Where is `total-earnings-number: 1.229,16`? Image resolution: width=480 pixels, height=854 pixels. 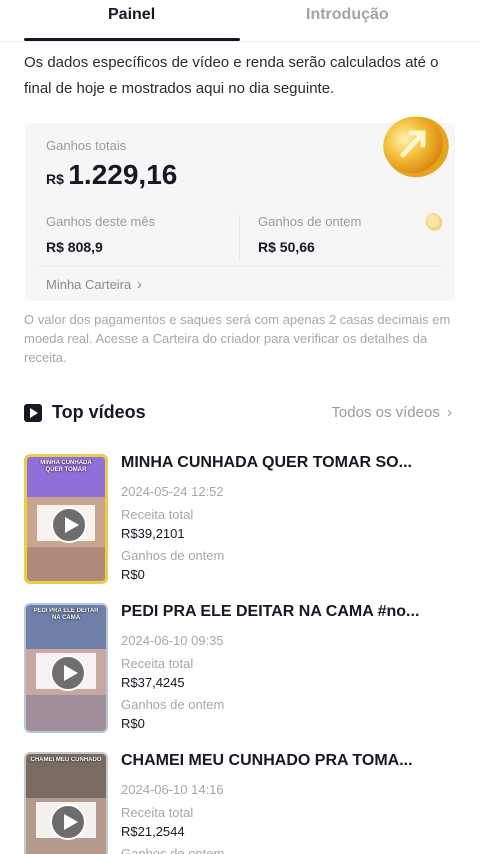
total-earnings-number: 1.229,16 is located at coordinates (123, 174).